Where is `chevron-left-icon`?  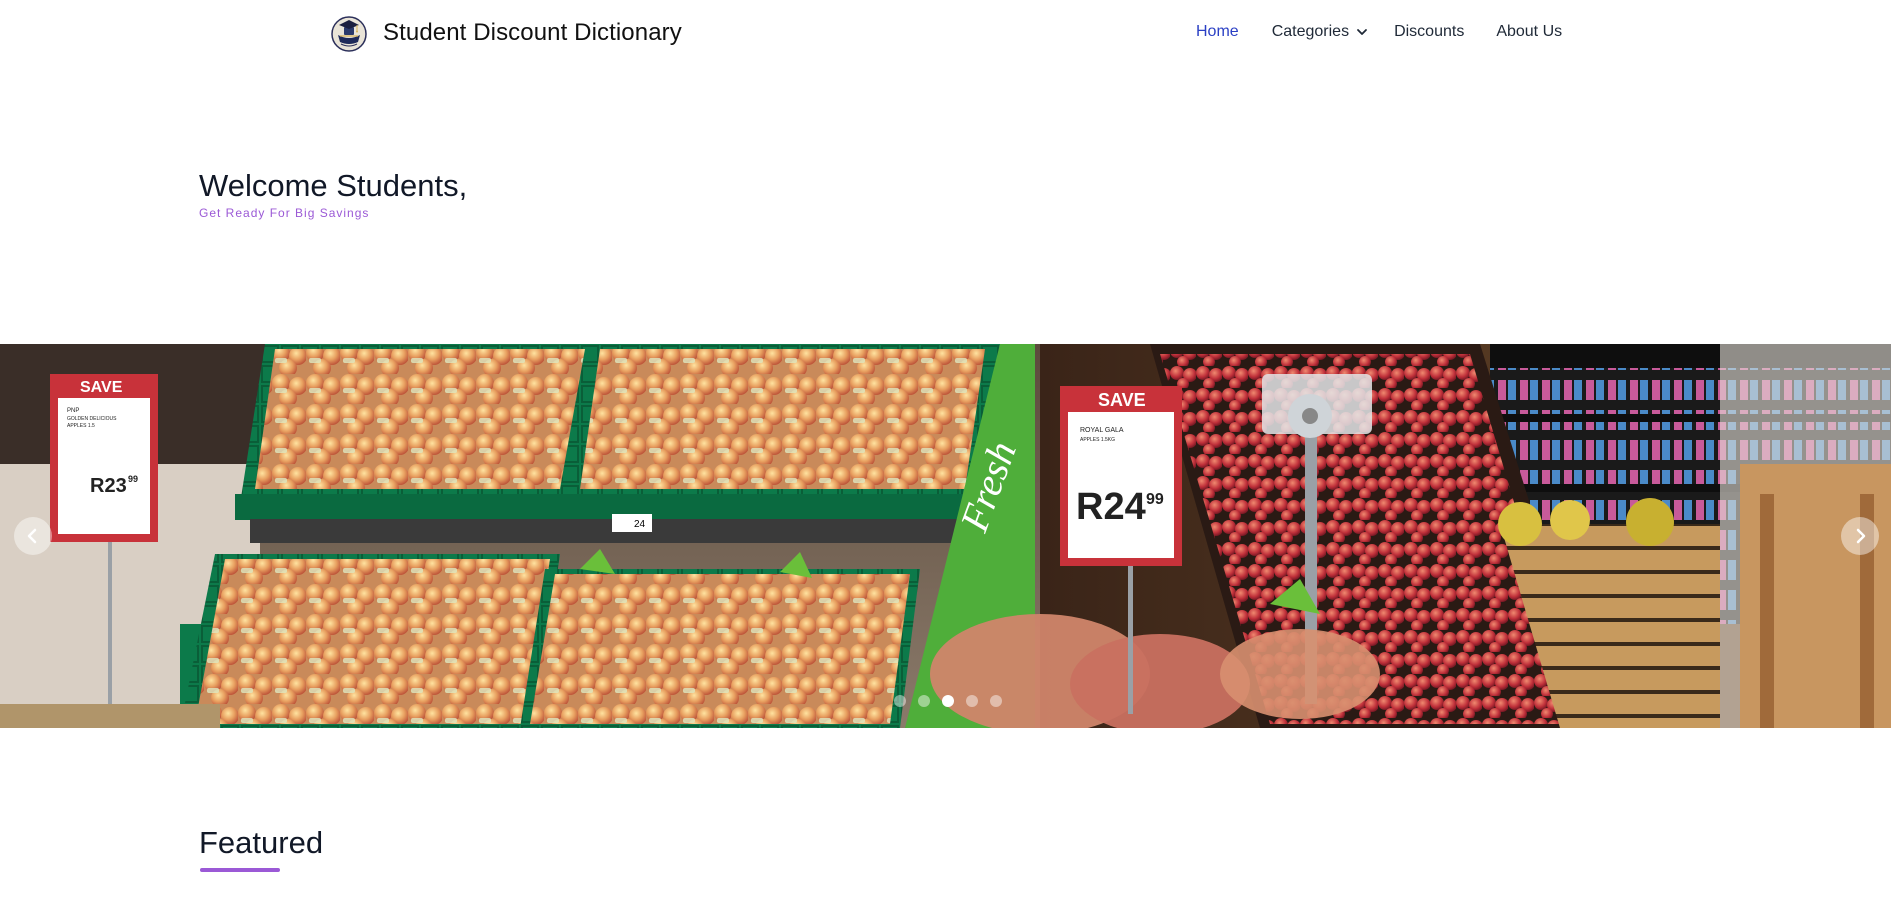
chevron-left-icon is located at coordinates (32, 536).